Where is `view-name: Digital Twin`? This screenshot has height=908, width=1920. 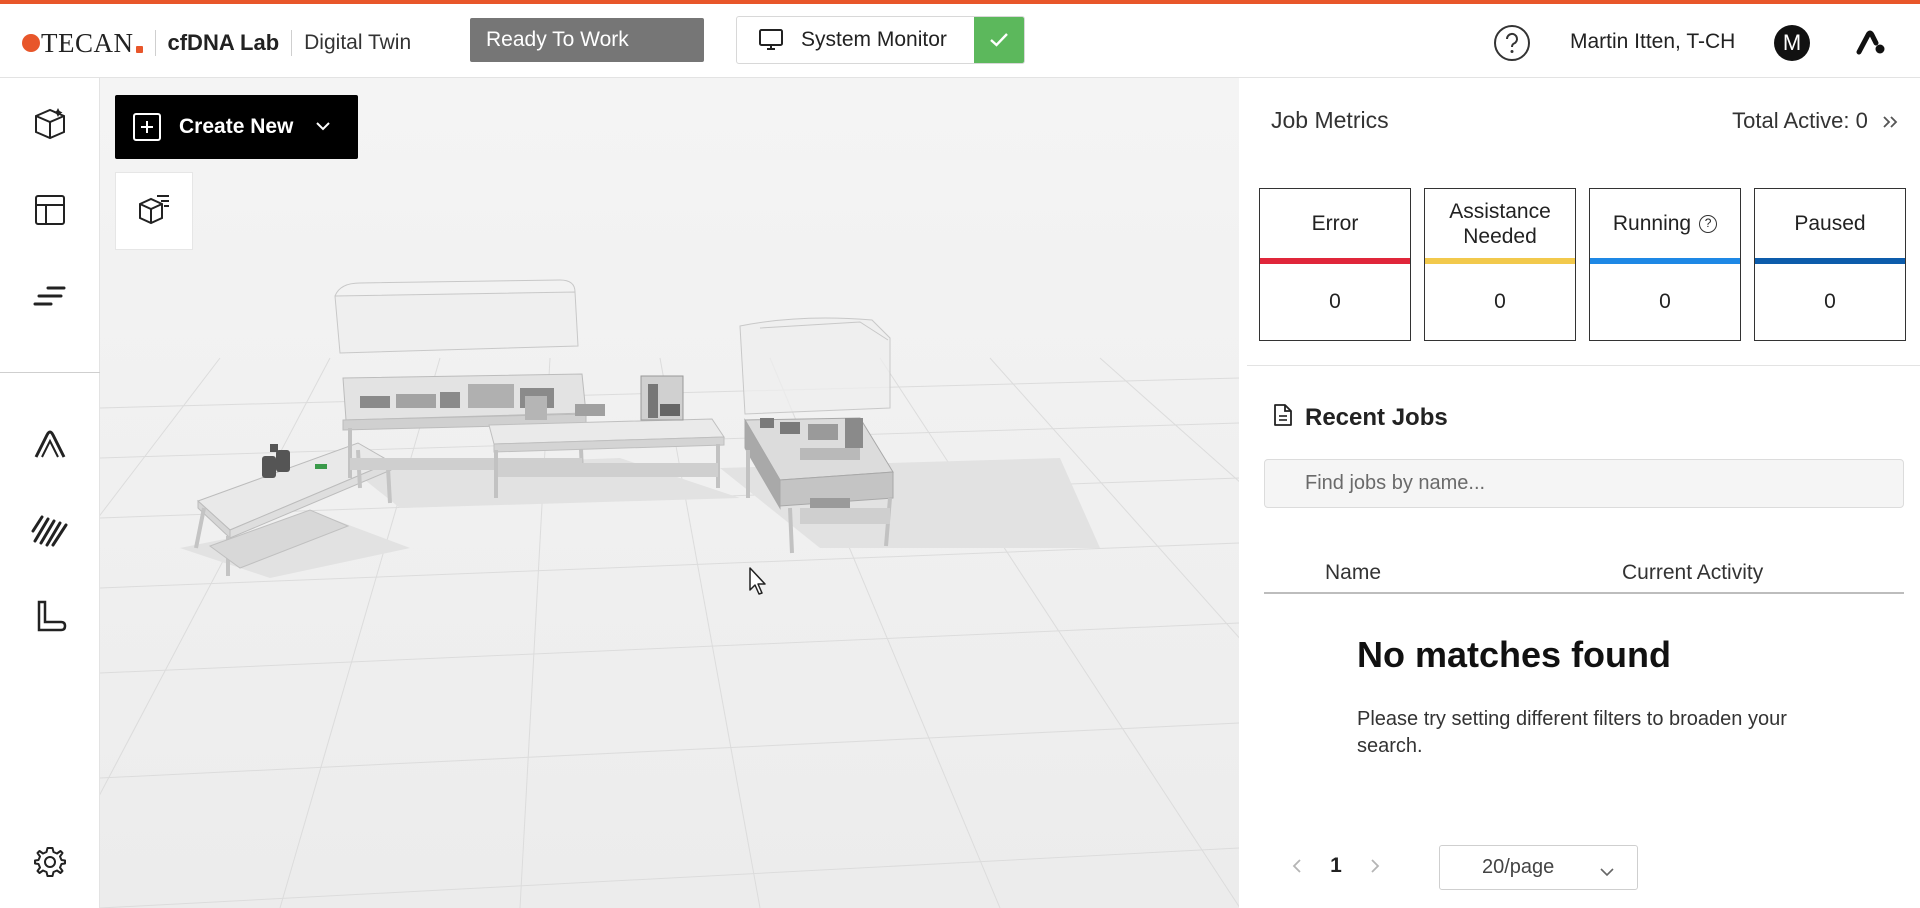
view-name: Digital Twin is located at coordinates (358, 42).